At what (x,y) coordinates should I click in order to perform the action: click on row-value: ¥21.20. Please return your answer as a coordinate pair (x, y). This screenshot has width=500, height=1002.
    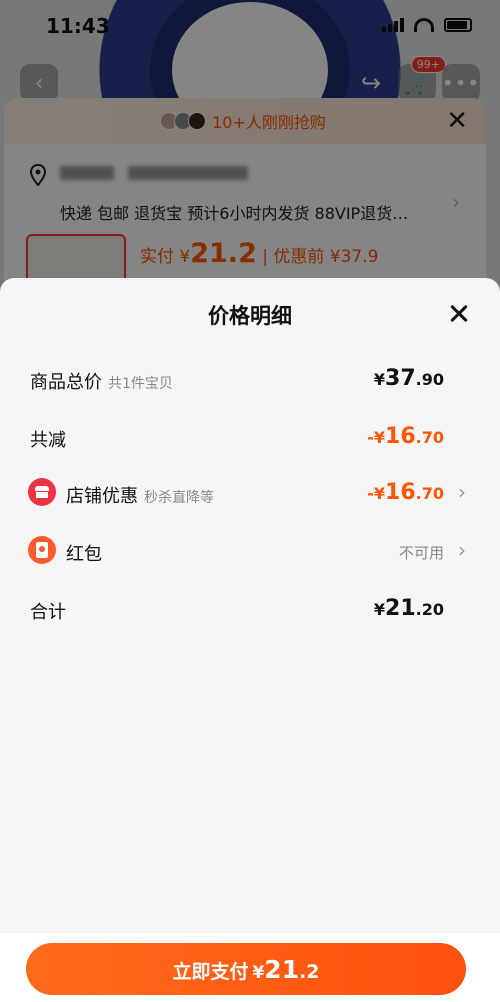
    Looking at the image, I should click on (408, 608).